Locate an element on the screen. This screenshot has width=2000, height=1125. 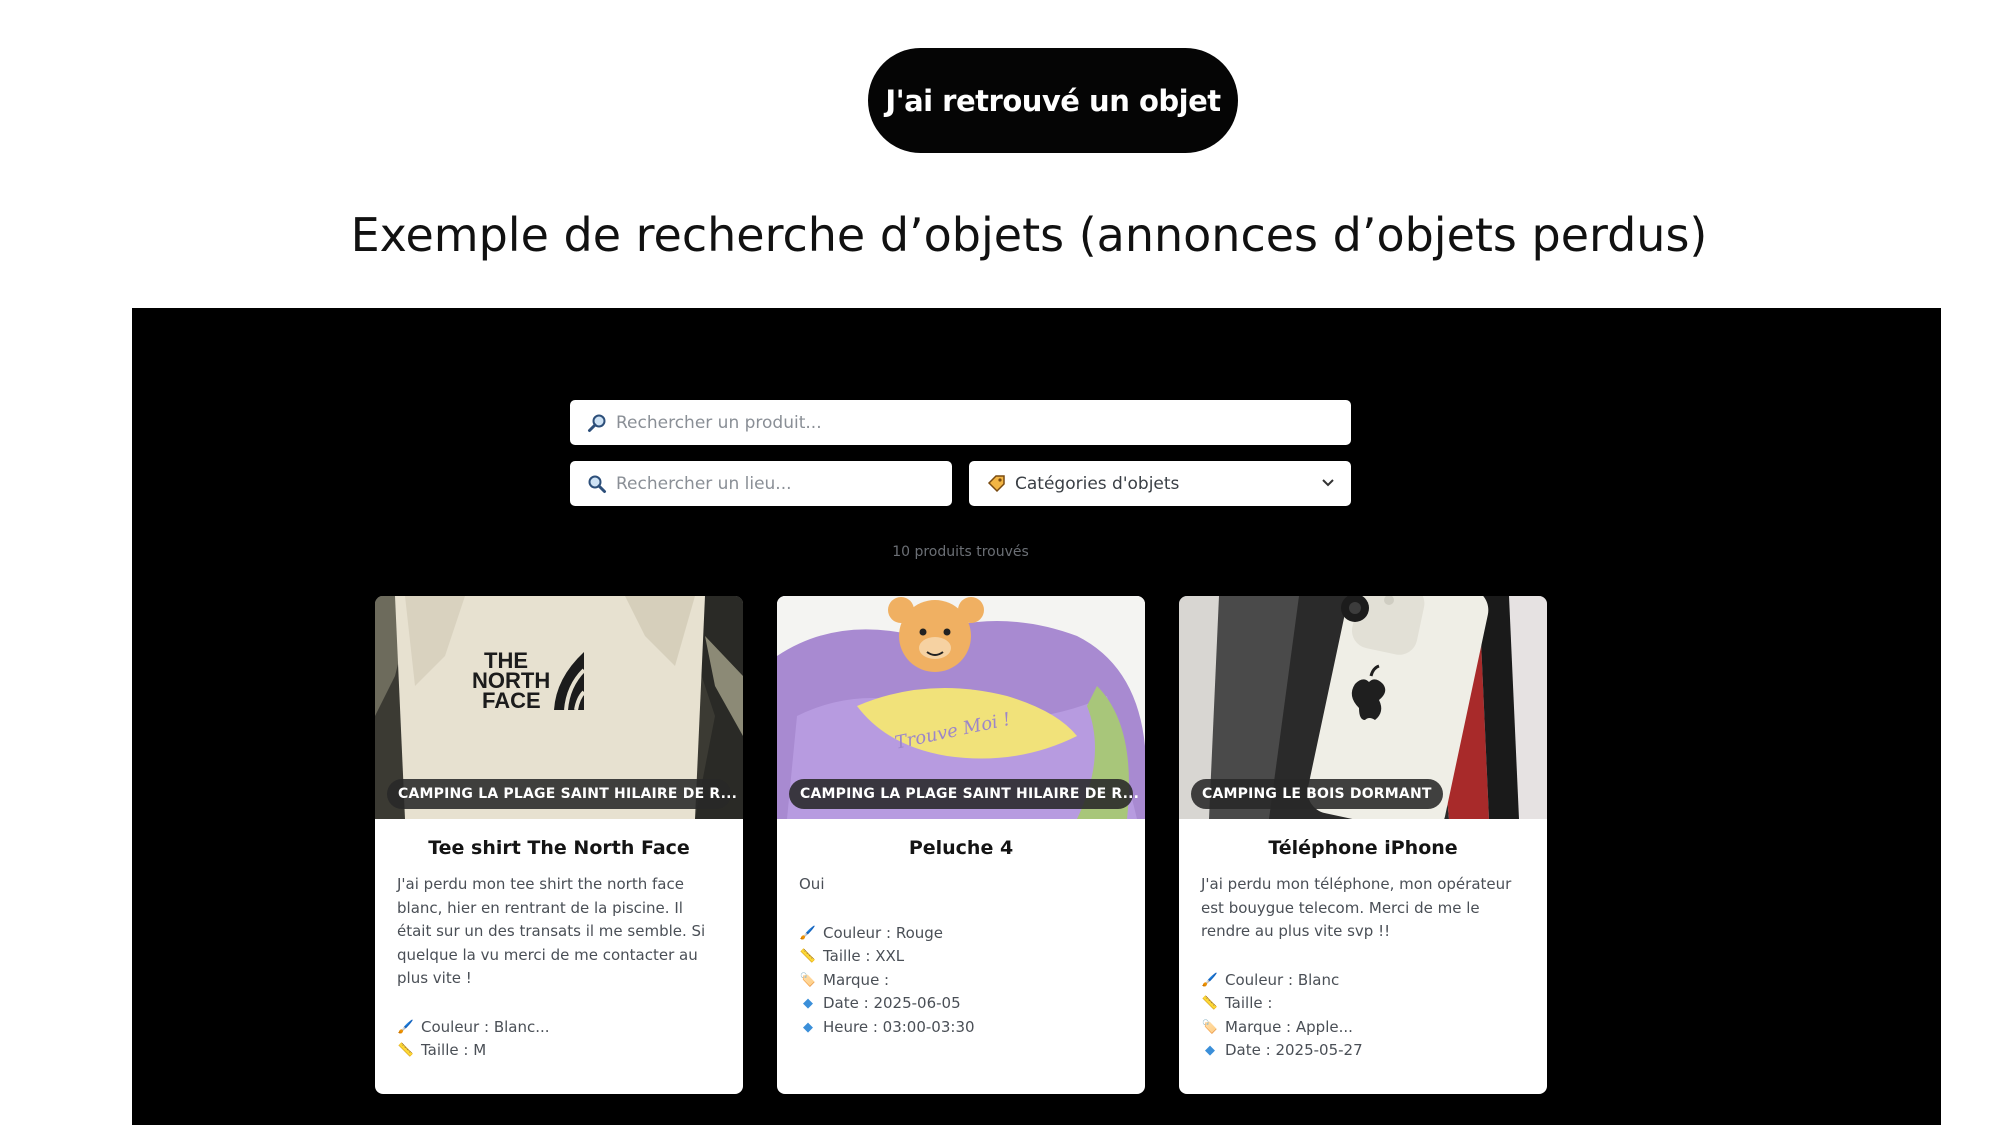
attribute-size-text: Taille : is located at coordinates (1249, 1003).